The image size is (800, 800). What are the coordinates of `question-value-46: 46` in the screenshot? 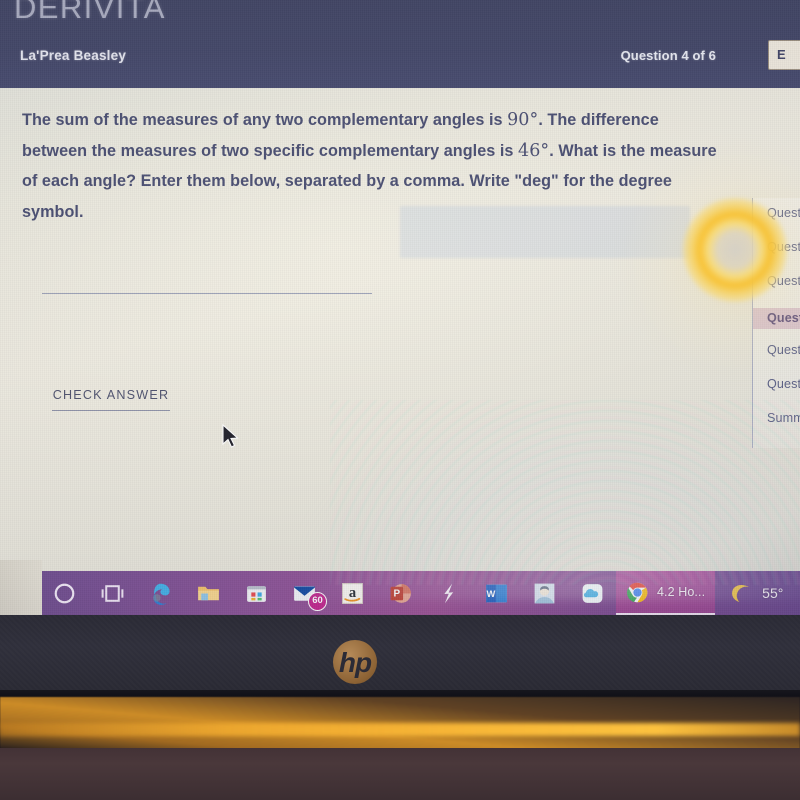 It's located at (529, 150).